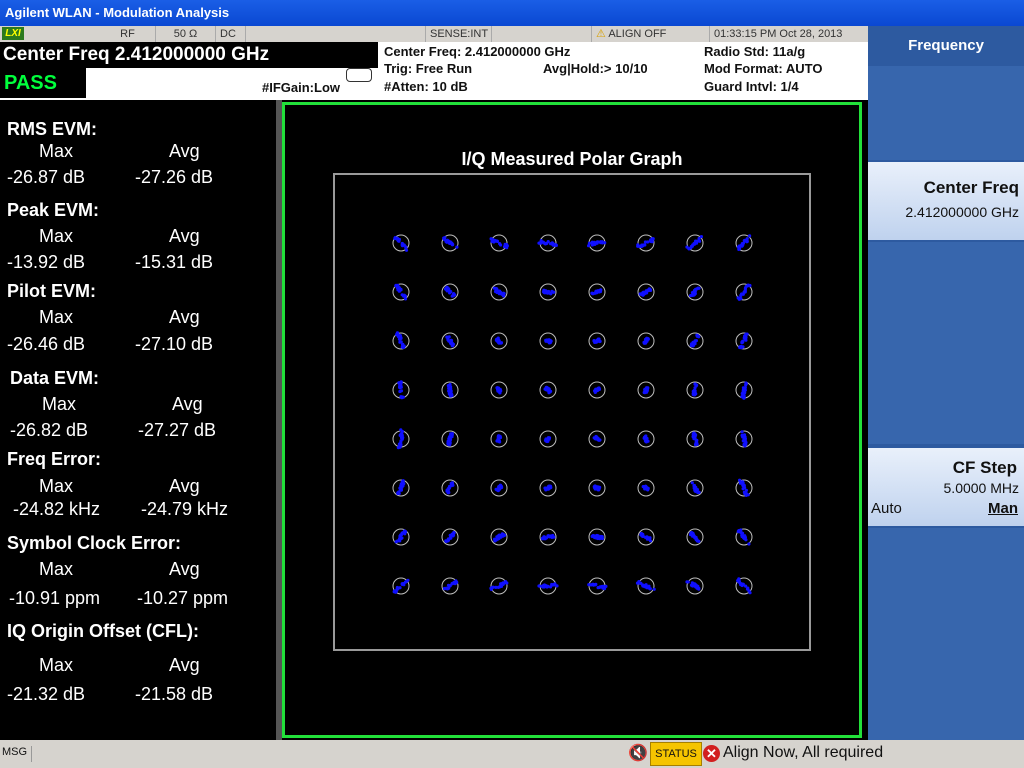 Image resolution: width=1024 pixels, height=768 pixels. Describe the element at coordinates (359, 75) in the screenshot. I see `trigger-icon` at that location.